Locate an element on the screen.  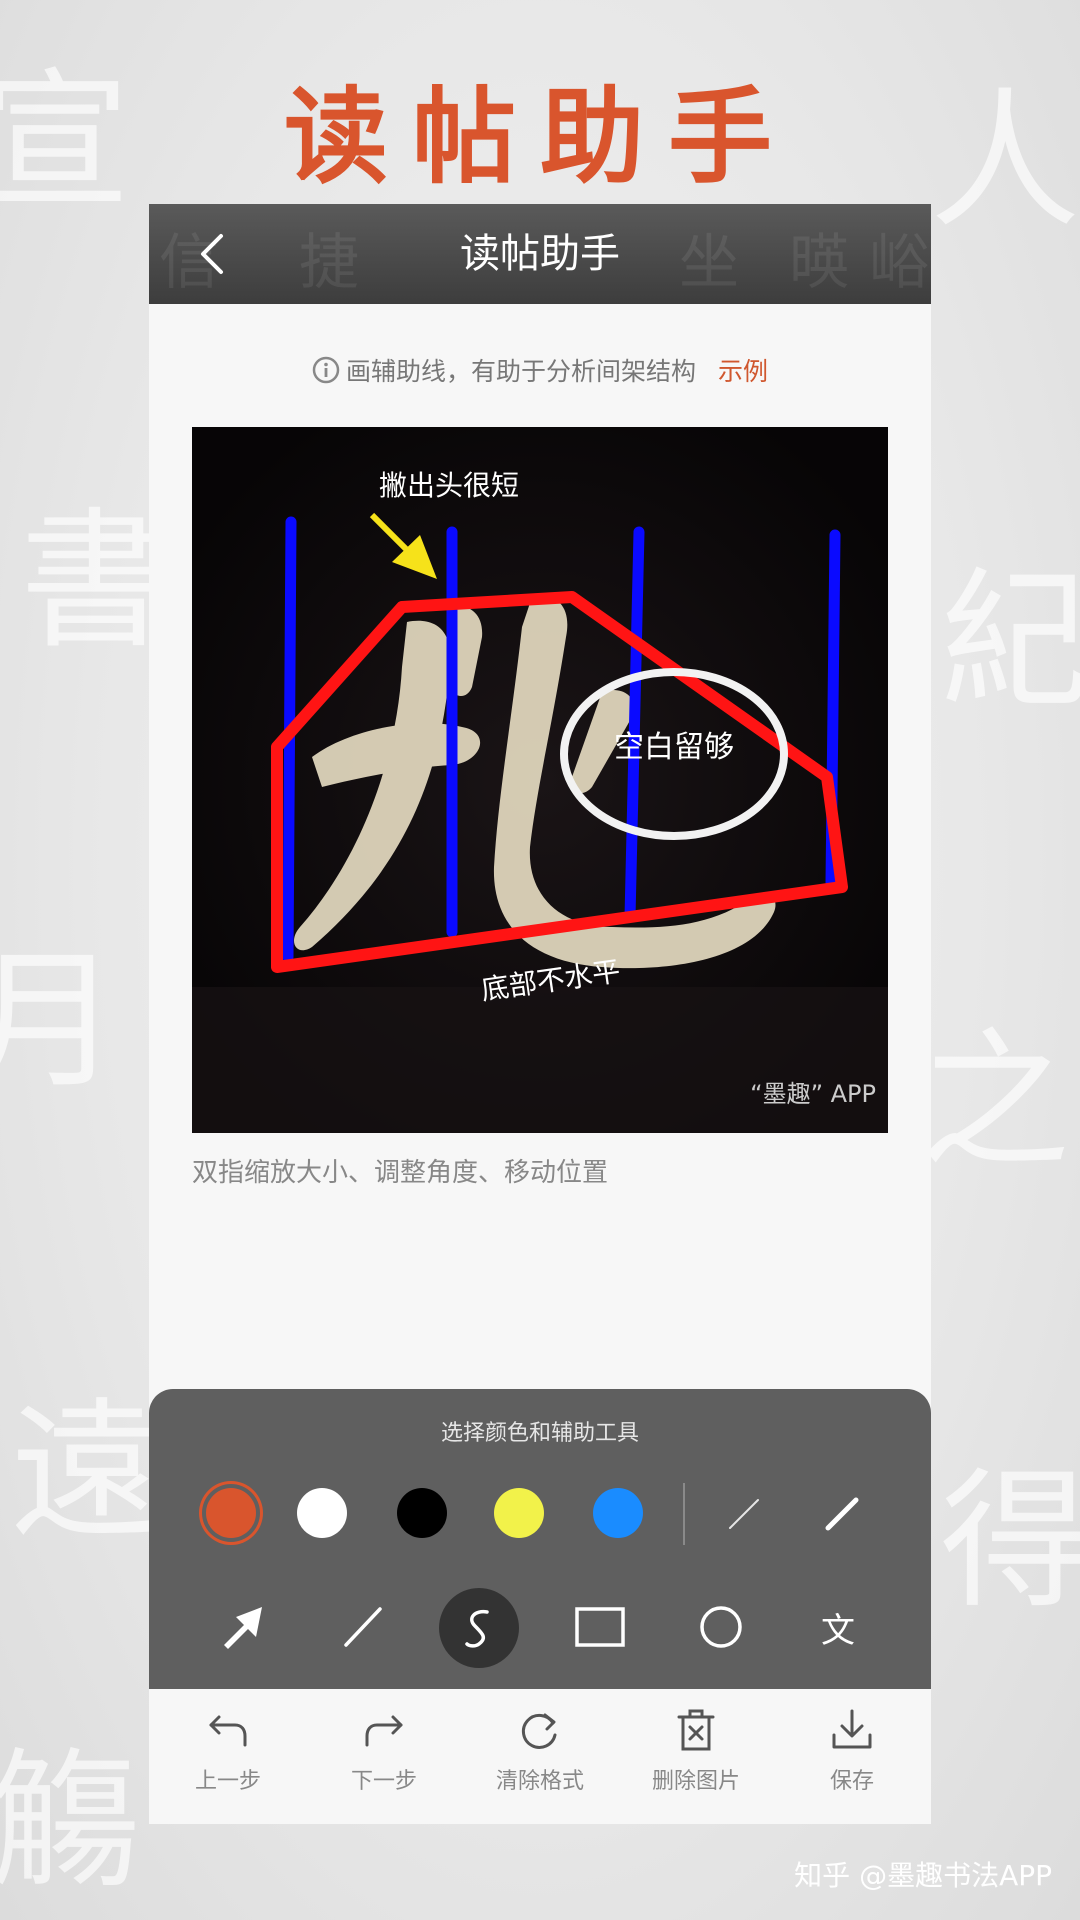
tool-line is located at coordinates (362, 1627).